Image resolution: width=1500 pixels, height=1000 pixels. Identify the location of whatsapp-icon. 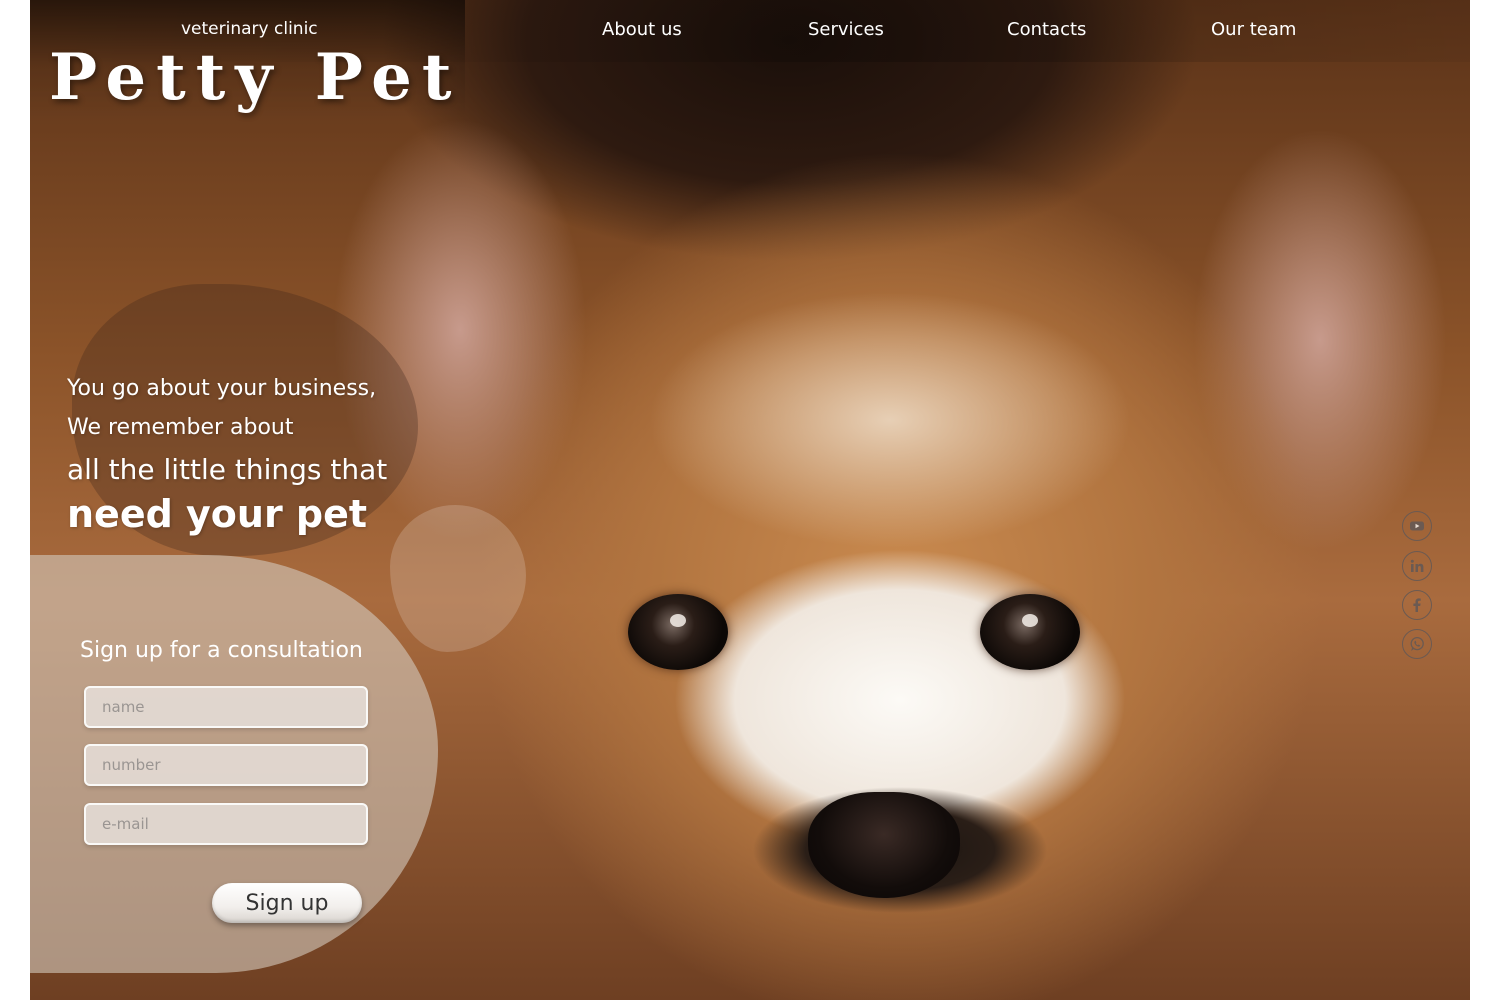
(1417, 644).